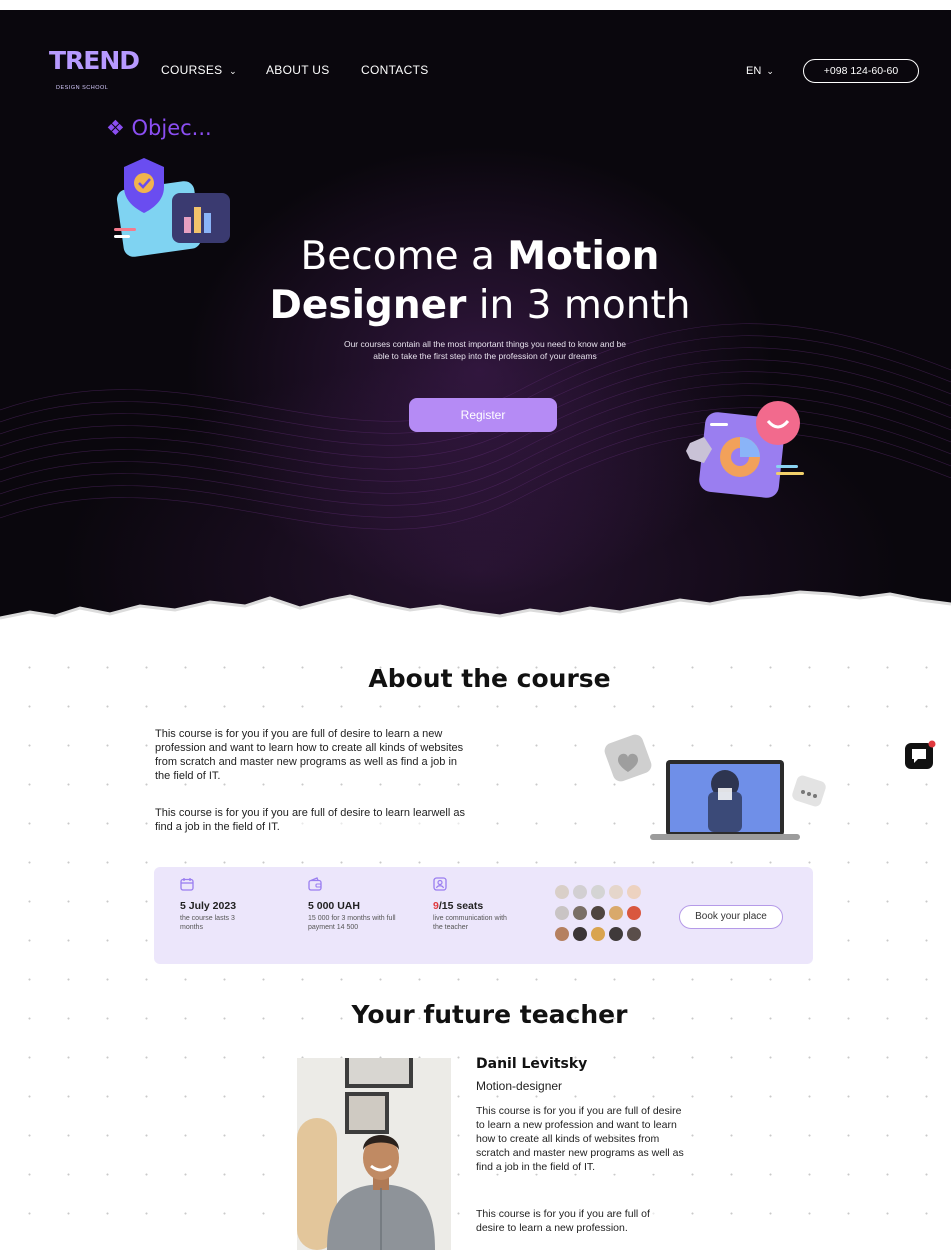  I want to click on chat-icon, so click(920, 756).